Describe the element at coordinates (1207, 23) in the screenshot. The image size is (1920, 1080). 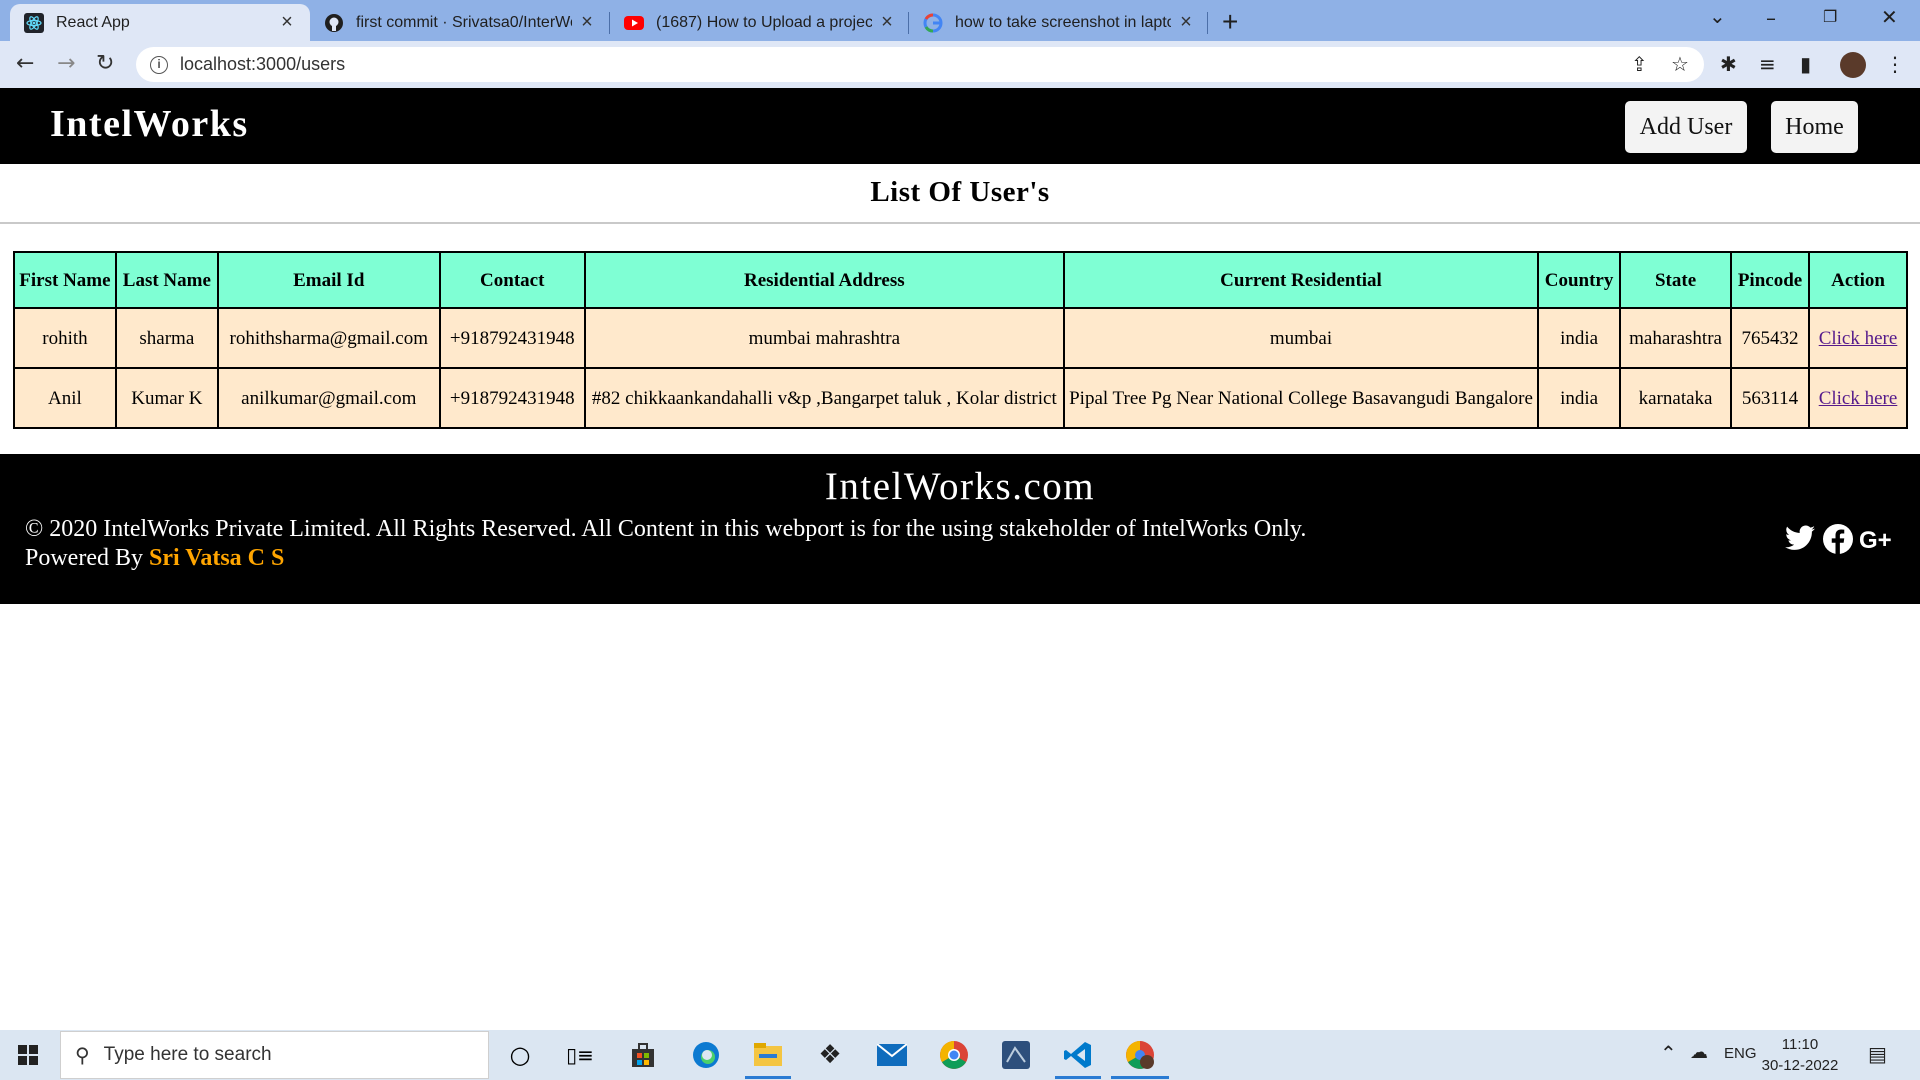
I see `tab-separator` at that location.